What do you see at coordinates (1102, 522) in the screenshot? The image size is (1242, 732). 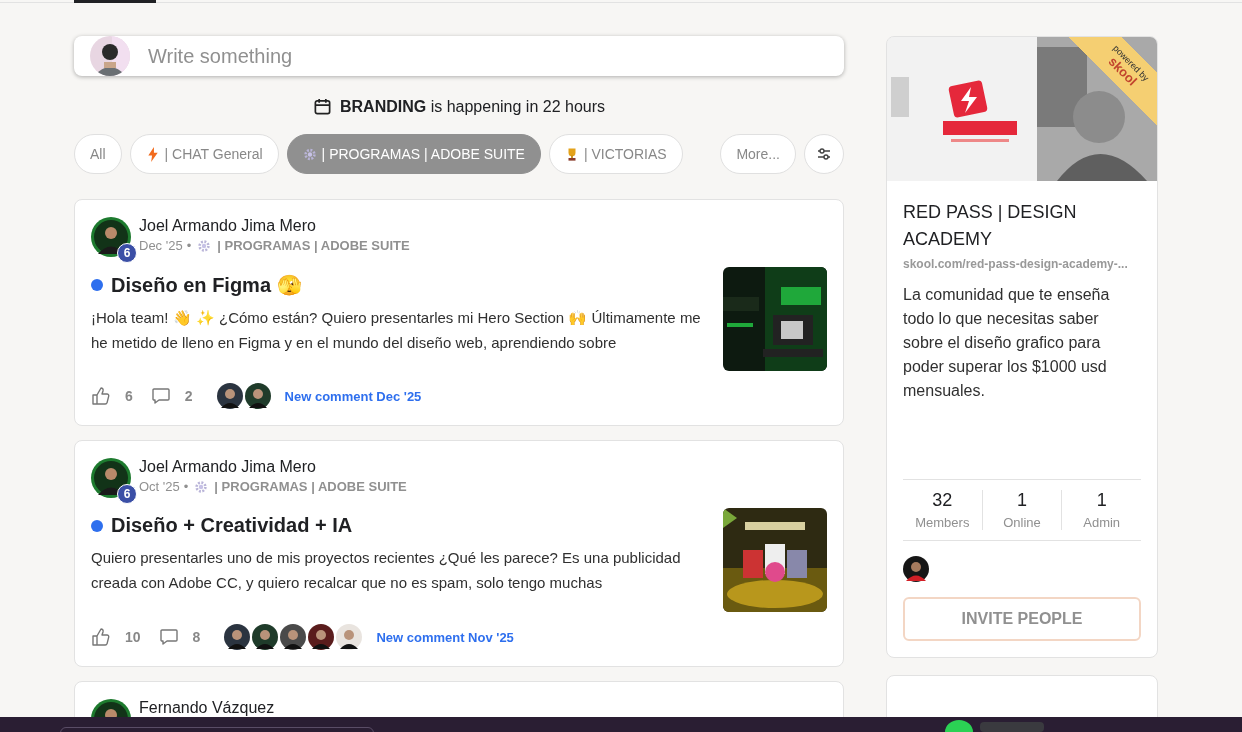 I see `stat-label: Admin` at bounding box center [1102, 522].